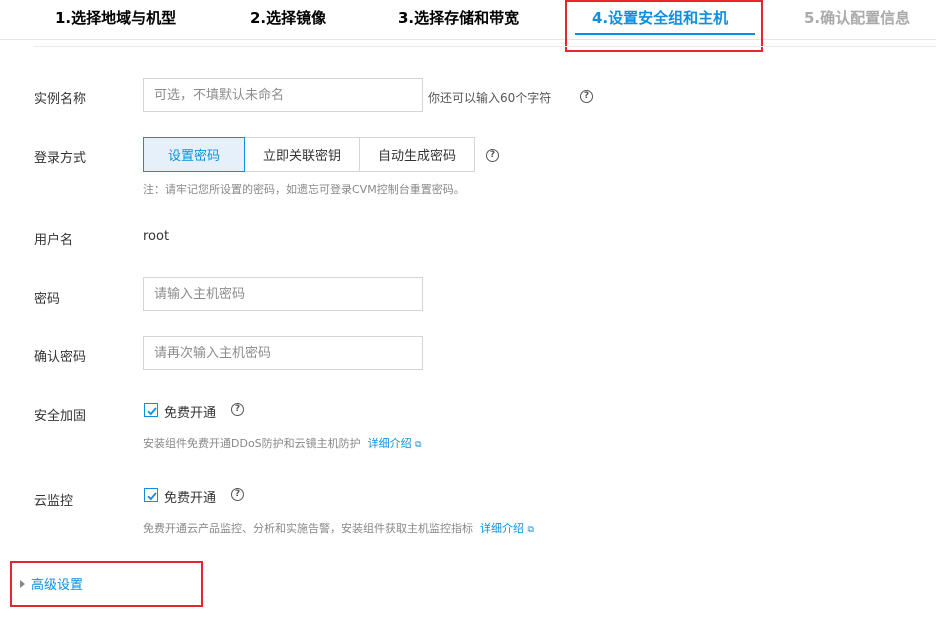 This screenshot has height=617, width=936. I want to click on security-hardening-desc: 安装组件免费开通DDoS防护和云镜主机防护 详细介绍 ⧉, so click(282, 443).